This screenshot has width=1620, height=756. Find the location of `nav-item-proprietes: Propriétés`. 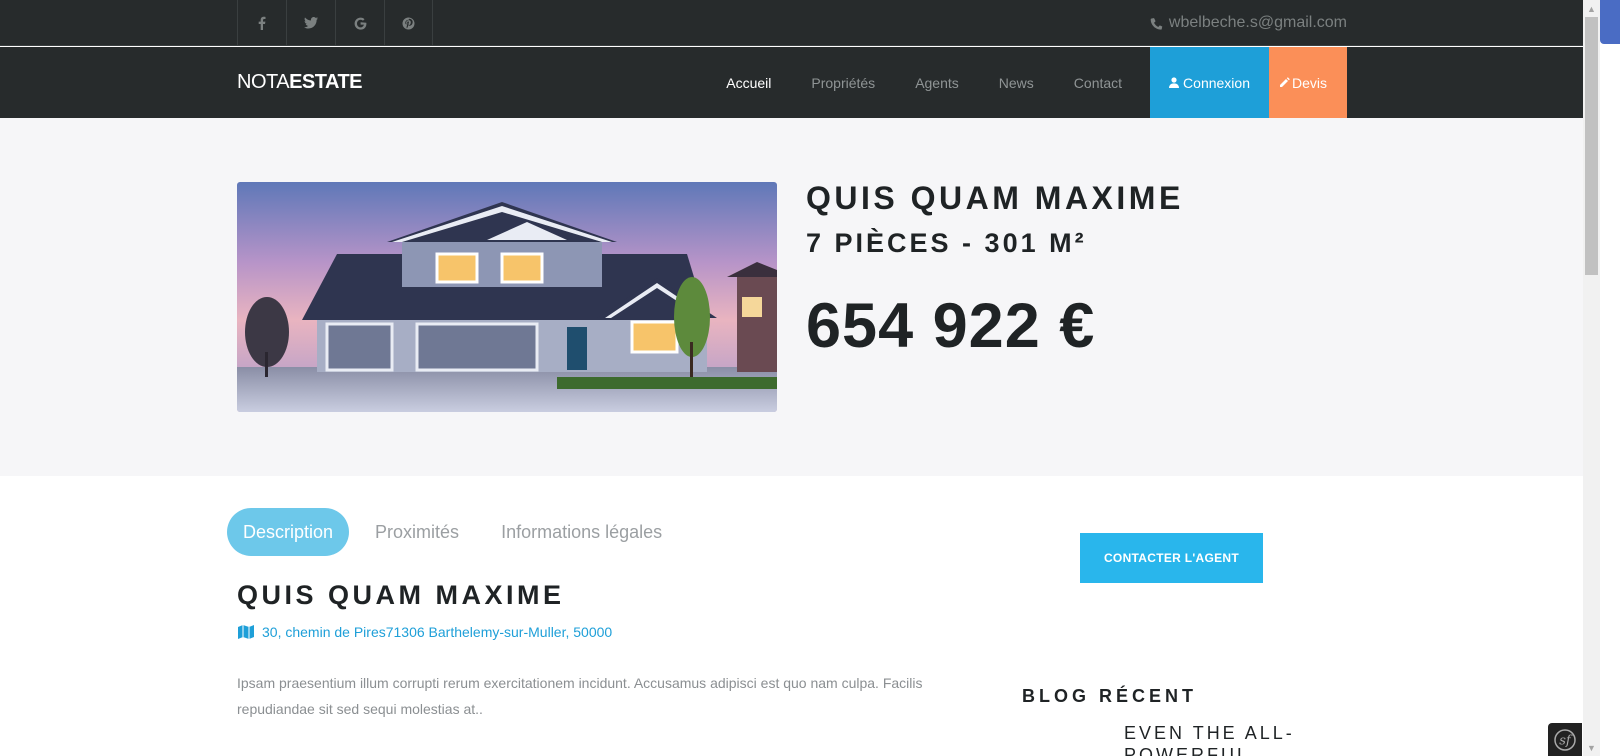

nav-item-proprietes: Propriétés is located at coordinates (843, 82).